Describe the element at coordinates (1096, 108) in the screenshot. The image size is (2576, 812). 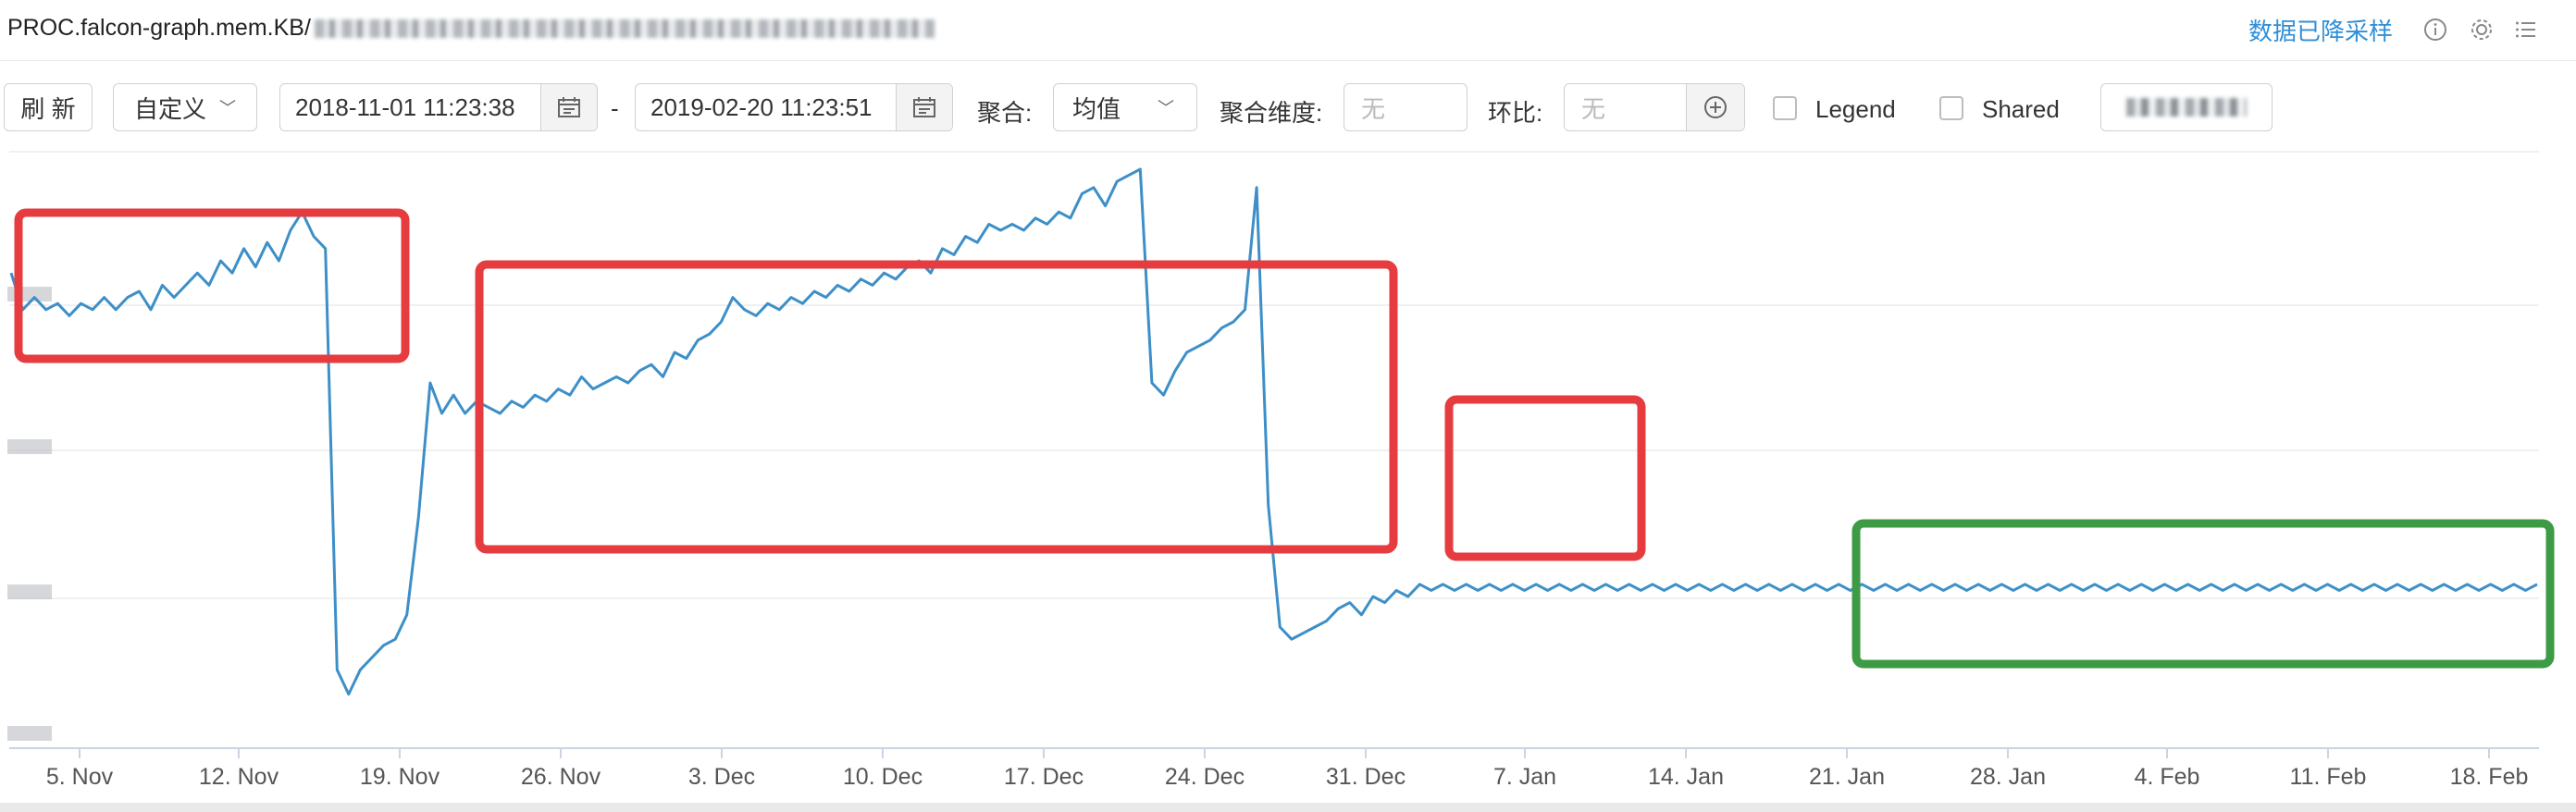
I see `aggregate-value: 均值` at that location.